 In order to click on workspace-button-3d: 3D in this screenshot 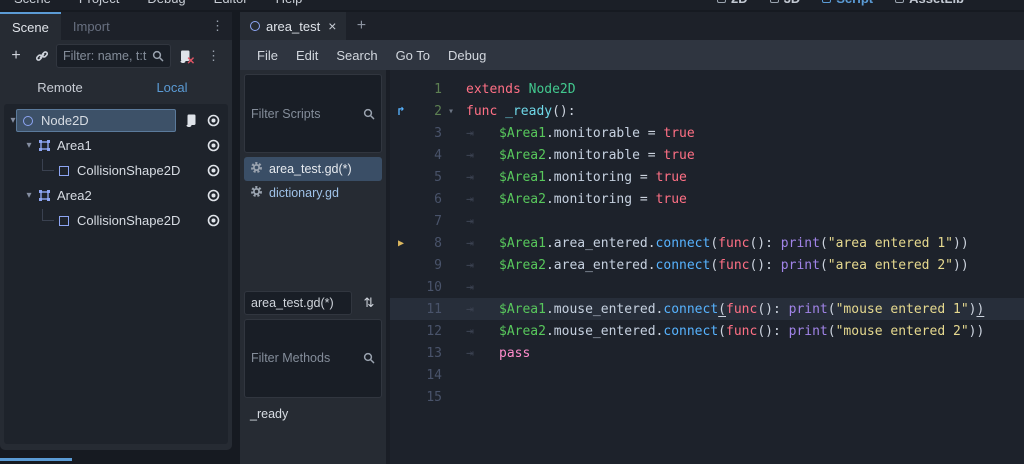, I will do `click(784, 3)`.